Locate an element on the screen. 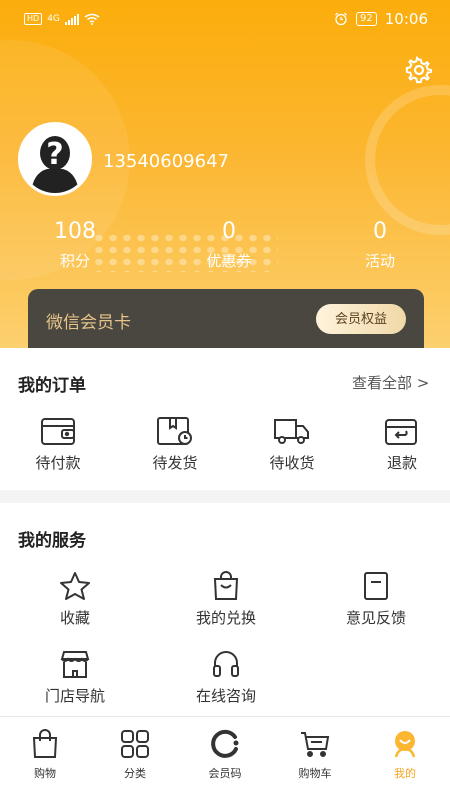 Image resolution: width=450 pixels, height=800 pixels. order-pending-payment: 待付款 is located at coordinates (59, 444).